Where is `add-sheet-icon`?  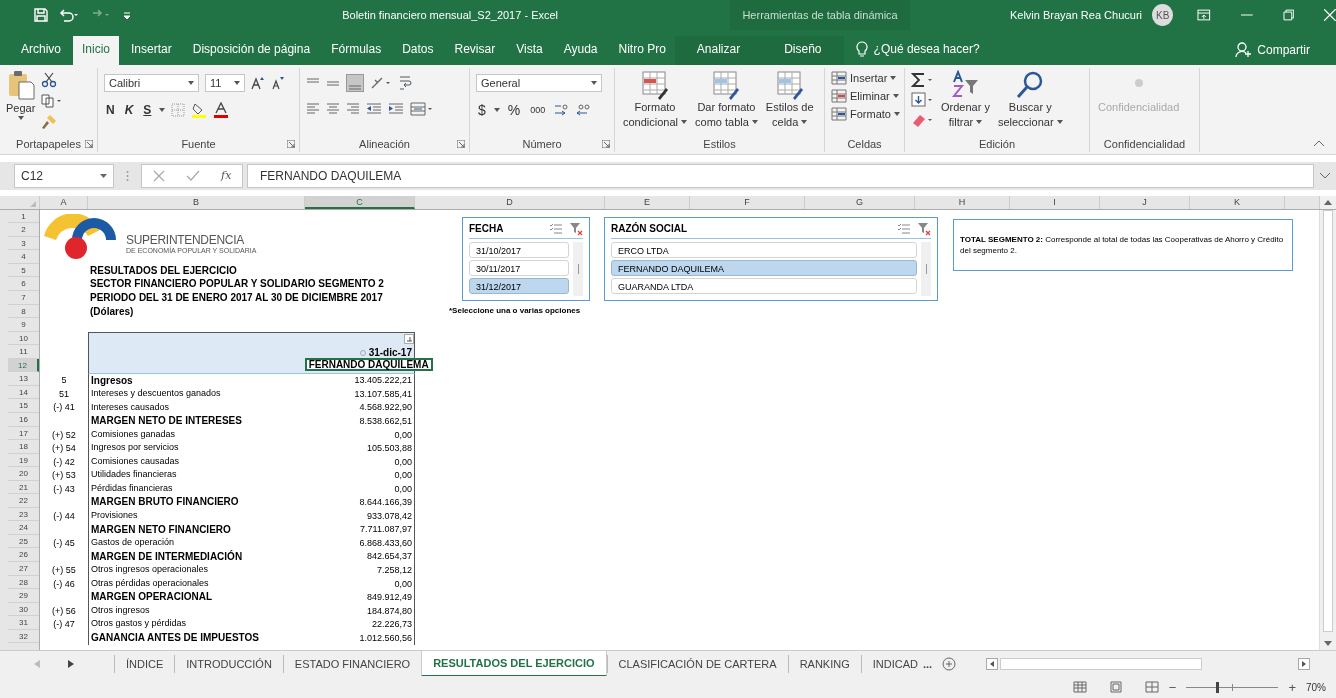 add-sheet-icon is located at coordinates (949, 663).